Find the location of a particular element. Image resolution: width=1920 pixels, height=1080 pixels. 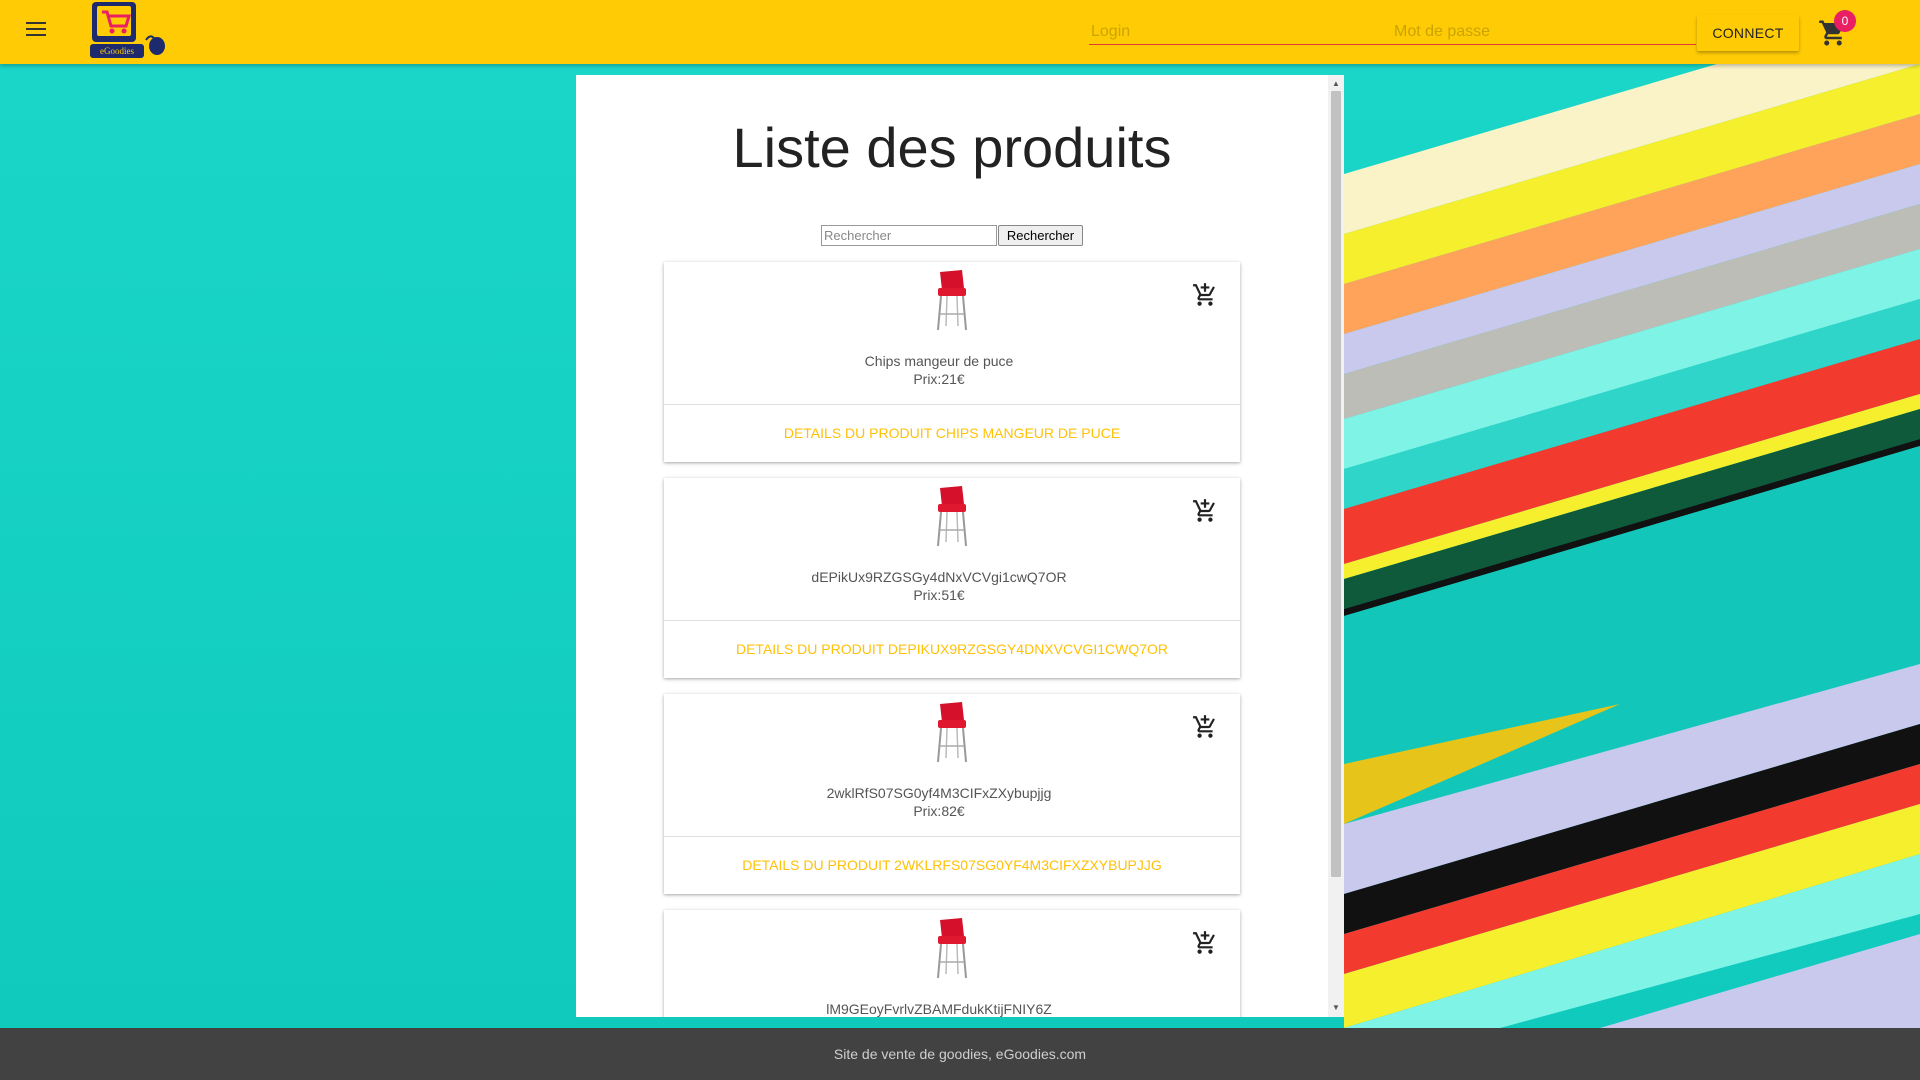

footer: Site de vente de goodies, eGoodies.com is located at coordinates (960, 1054).